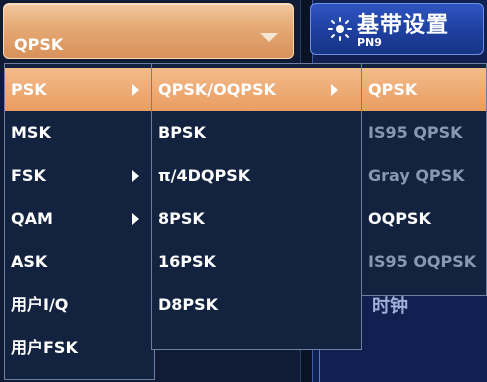 The width and height of the screenshot is (487, 382). I want to click on baseband-settings-subtitle: PN9, so click(369, 42).